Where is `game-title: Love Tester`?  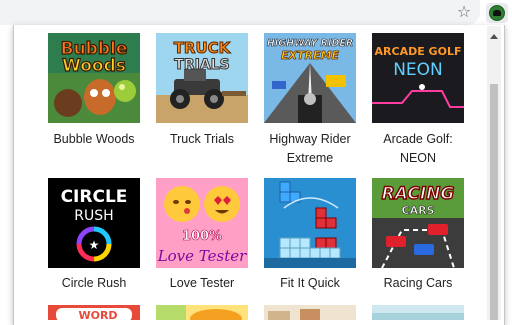 game-title: Love Tester is located at coordinates (202, 283).